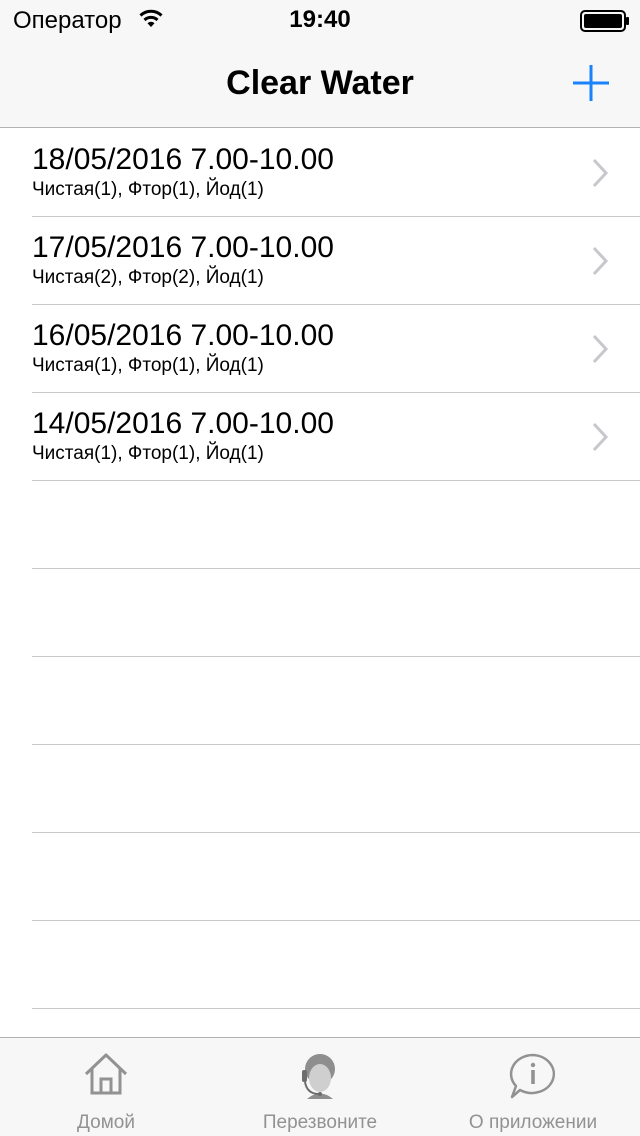  Describe the element at coordinates (320, 1122) in the screenshot. I see `tab-callback-label: Перезвоните` at that location.